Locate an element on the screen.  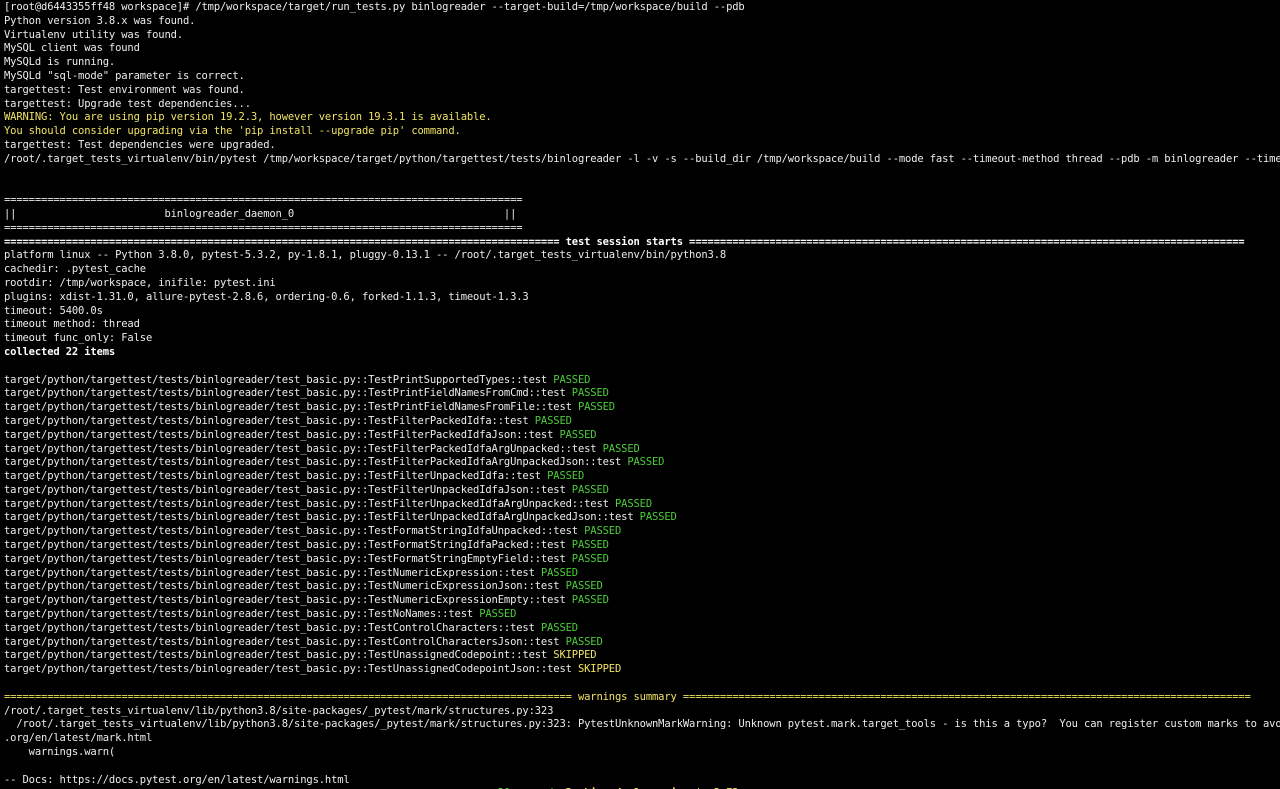
line-text: warnings.warn( is located at coordinates (60, 752).